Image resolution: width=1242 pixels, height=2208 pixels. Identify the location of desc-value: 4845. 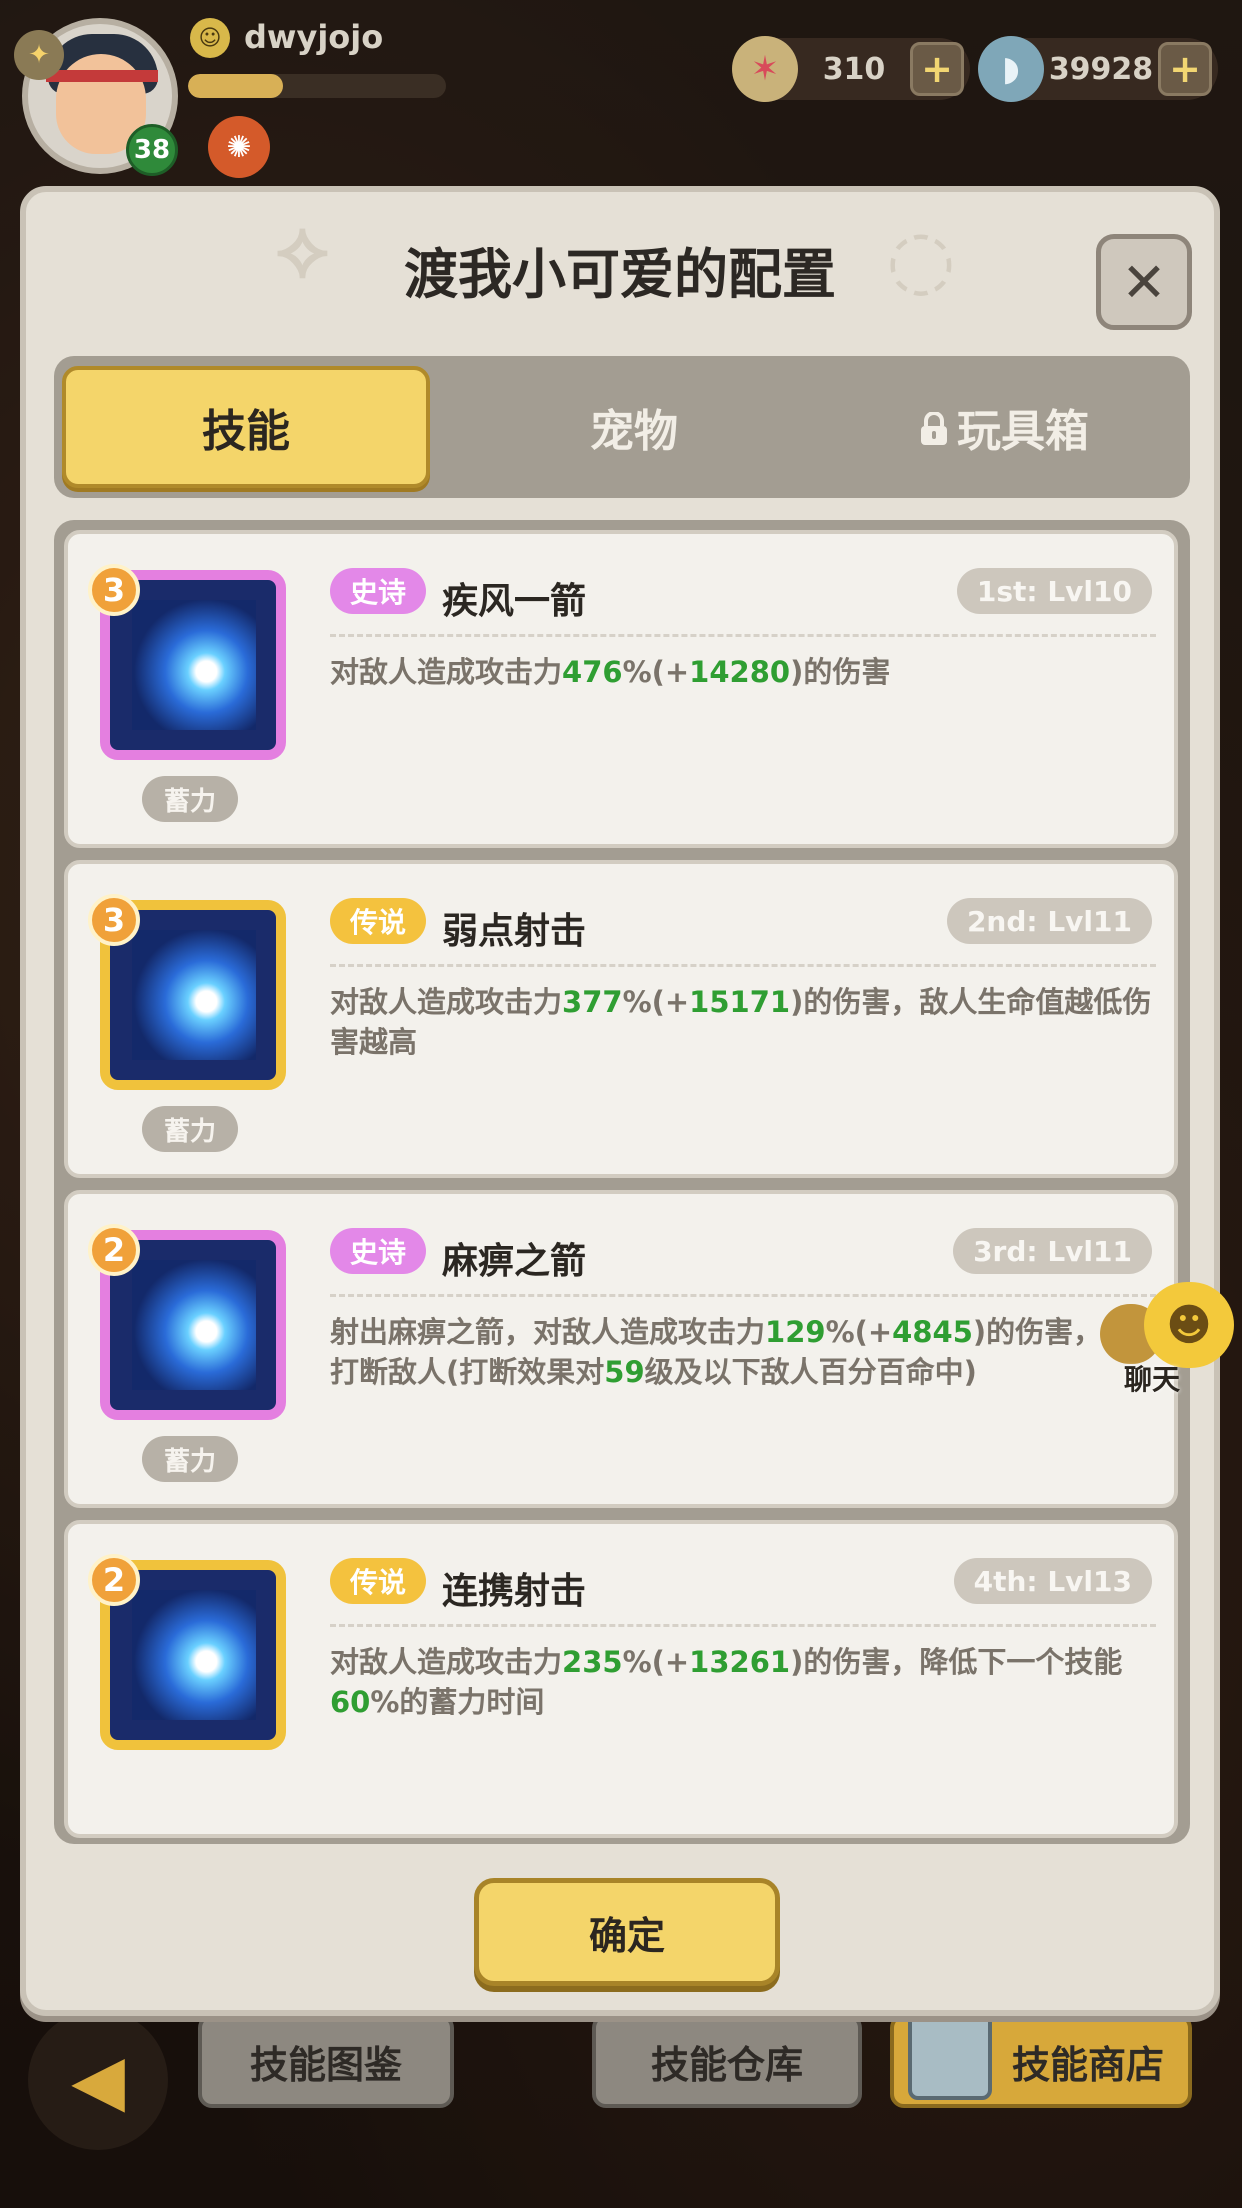
(932, 1332).